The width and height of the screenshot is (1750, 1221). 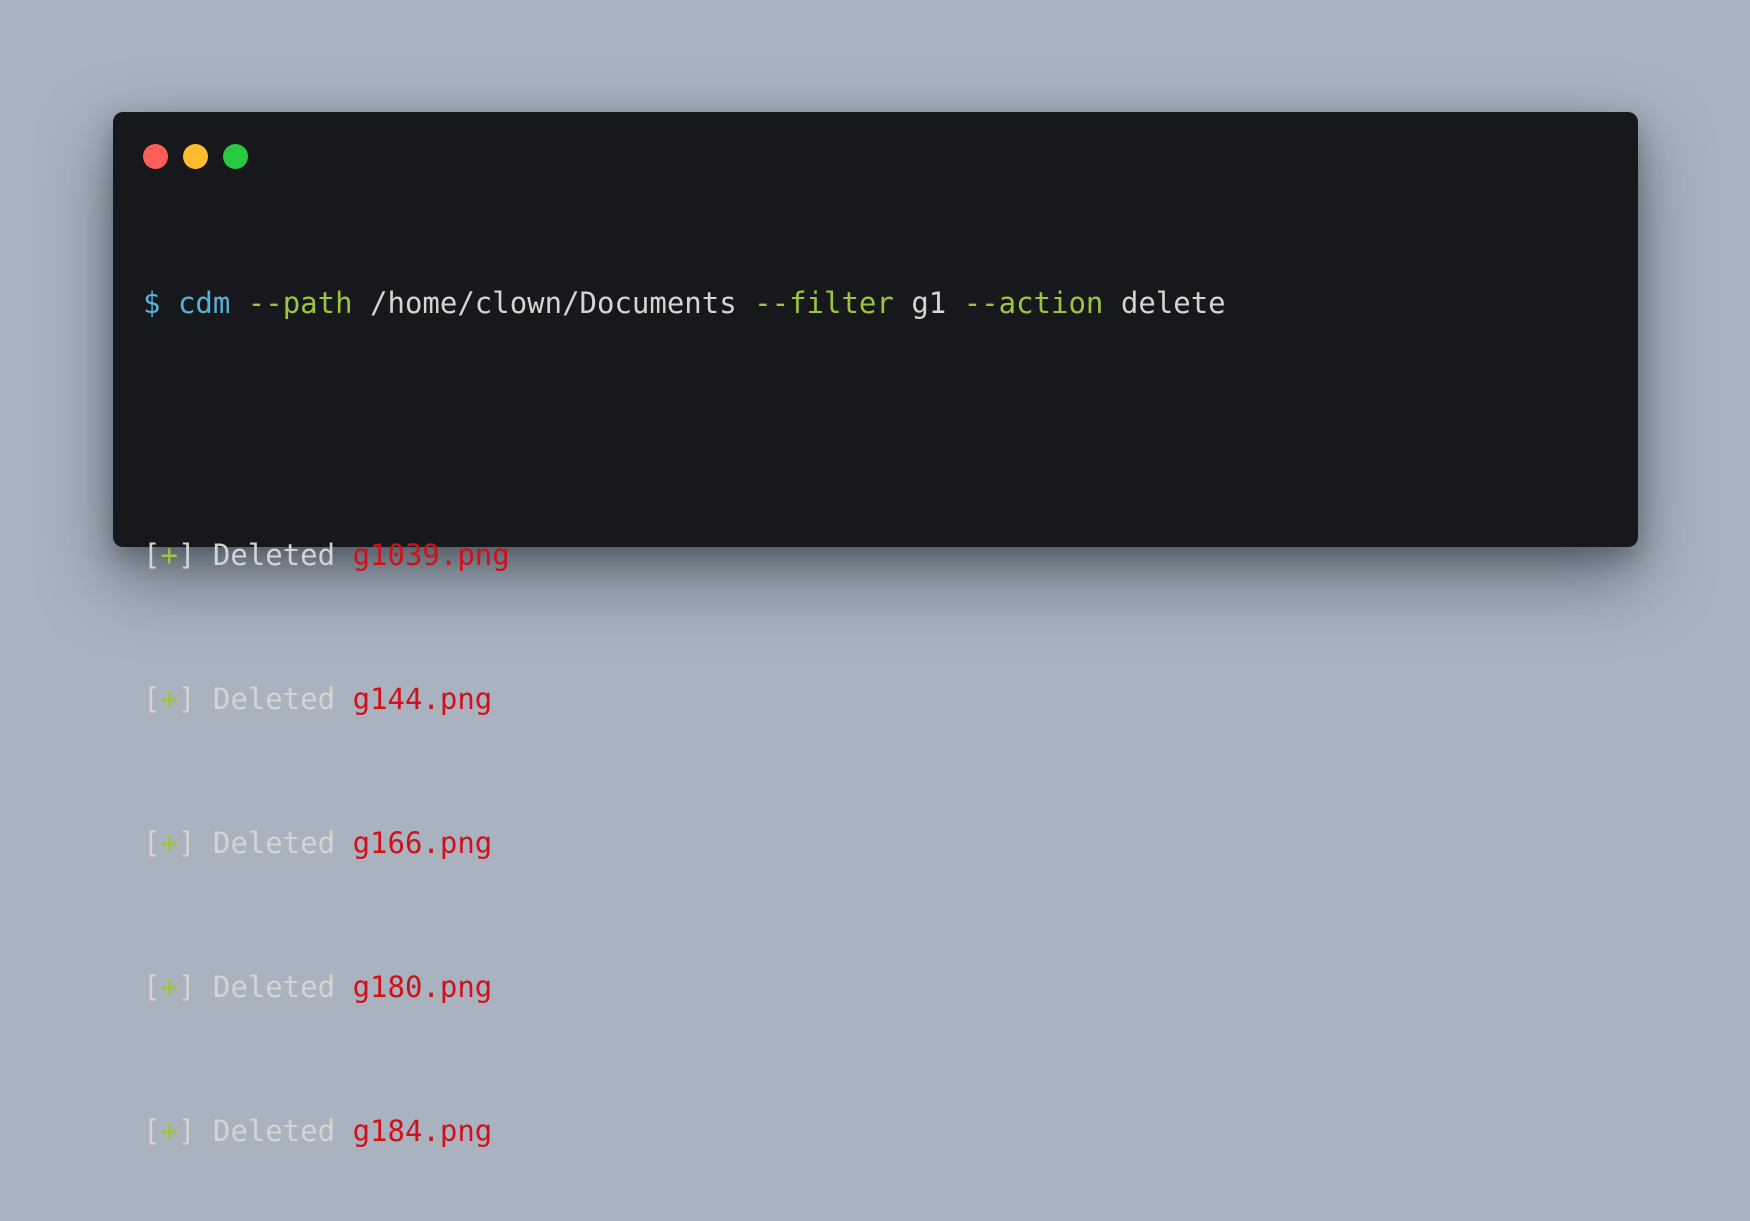 What do you see at coordinates (152, 303) in the screenshot?
I see `prompt-symbol: $` at bounding box center [152, 303].